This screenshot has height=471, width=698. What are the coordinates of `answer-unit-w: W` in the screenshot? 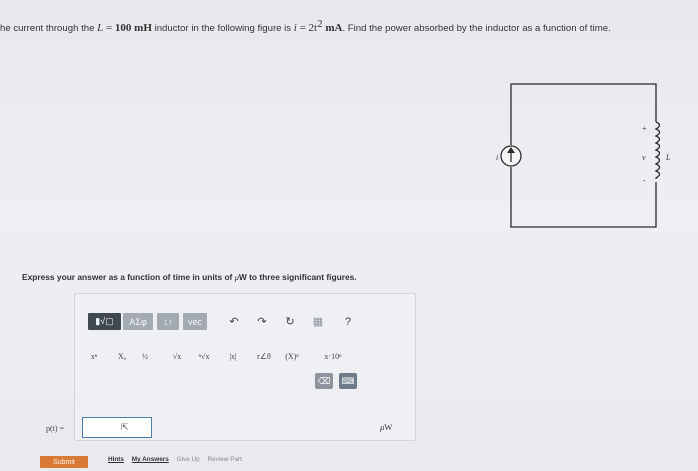 It's located at (388, 427).